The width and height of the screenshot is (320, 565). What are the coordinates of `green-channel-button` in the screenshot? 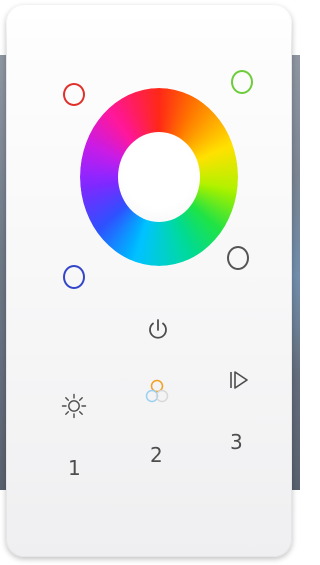 It's located at (242, 82).